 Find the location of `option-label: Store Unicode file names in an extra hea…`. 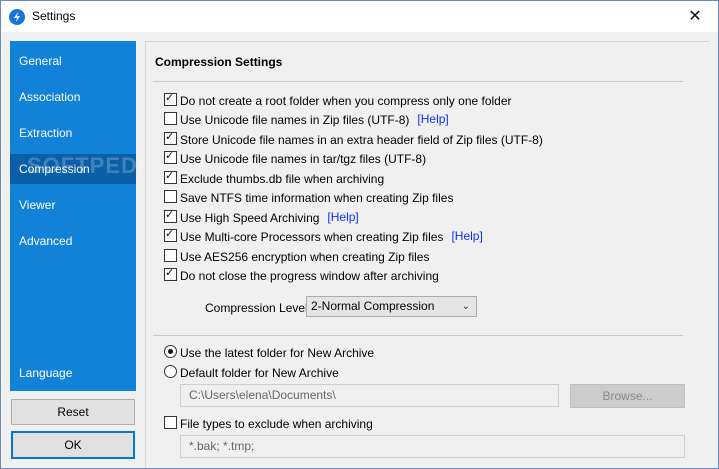

option-label: Store Unicode file names in an extra hea… is located at coordinates (361, 139).